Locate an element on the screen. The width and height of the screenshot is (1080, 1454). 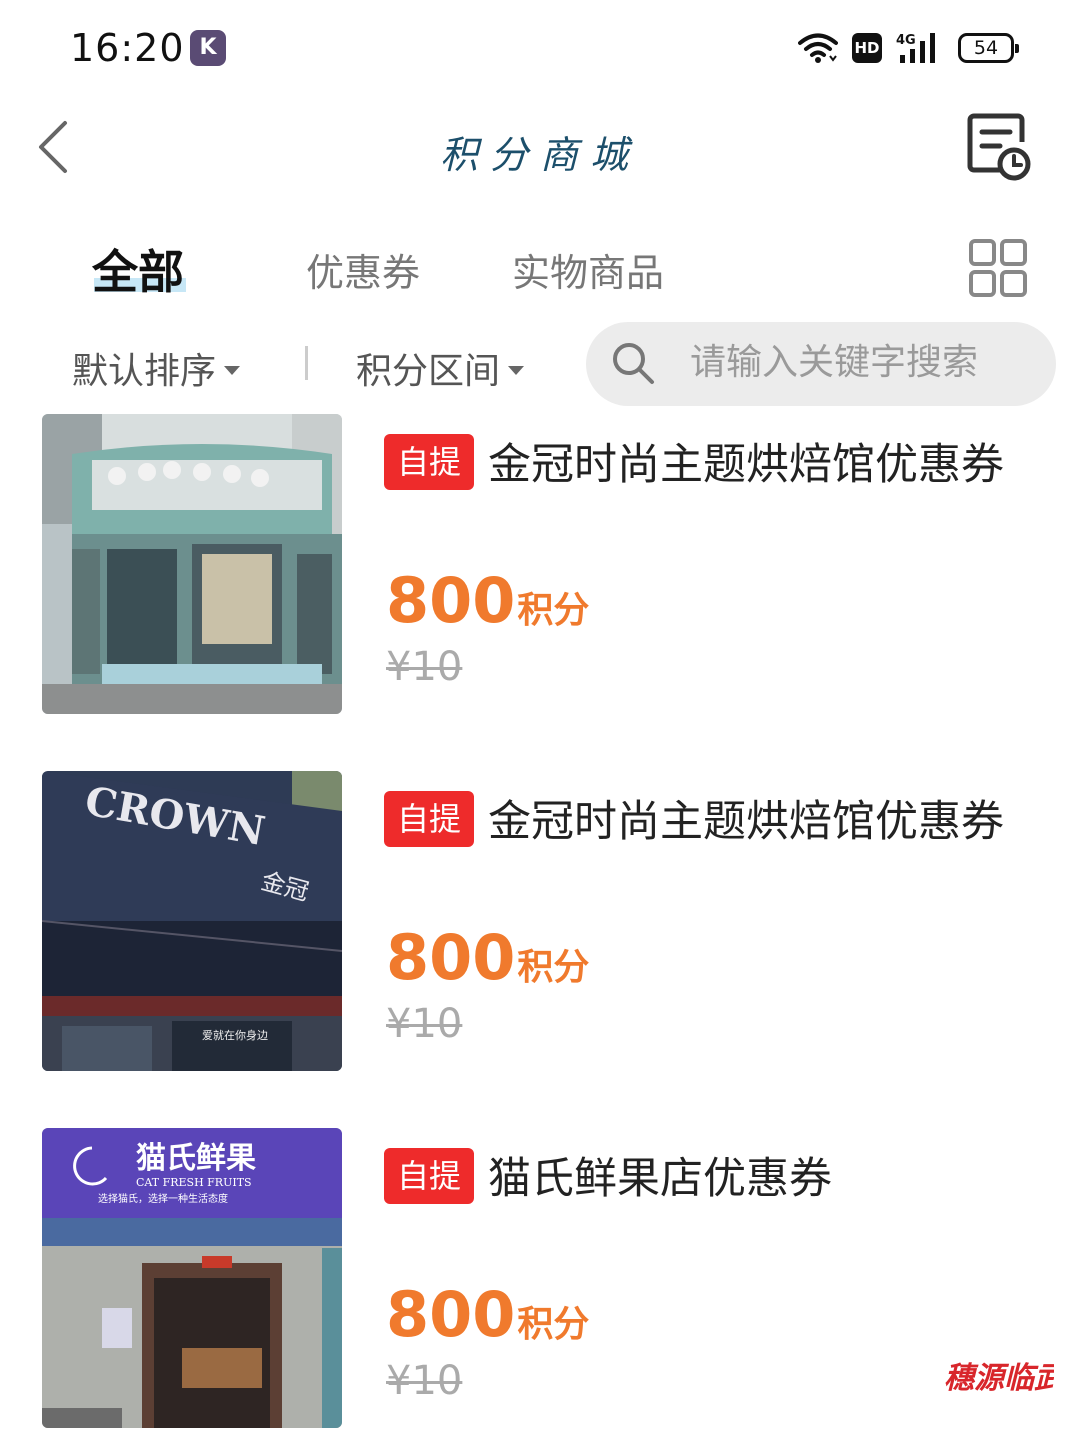
cat-sign-en: CAT FRESH FRUITS is located at coordinates (194, 1182).